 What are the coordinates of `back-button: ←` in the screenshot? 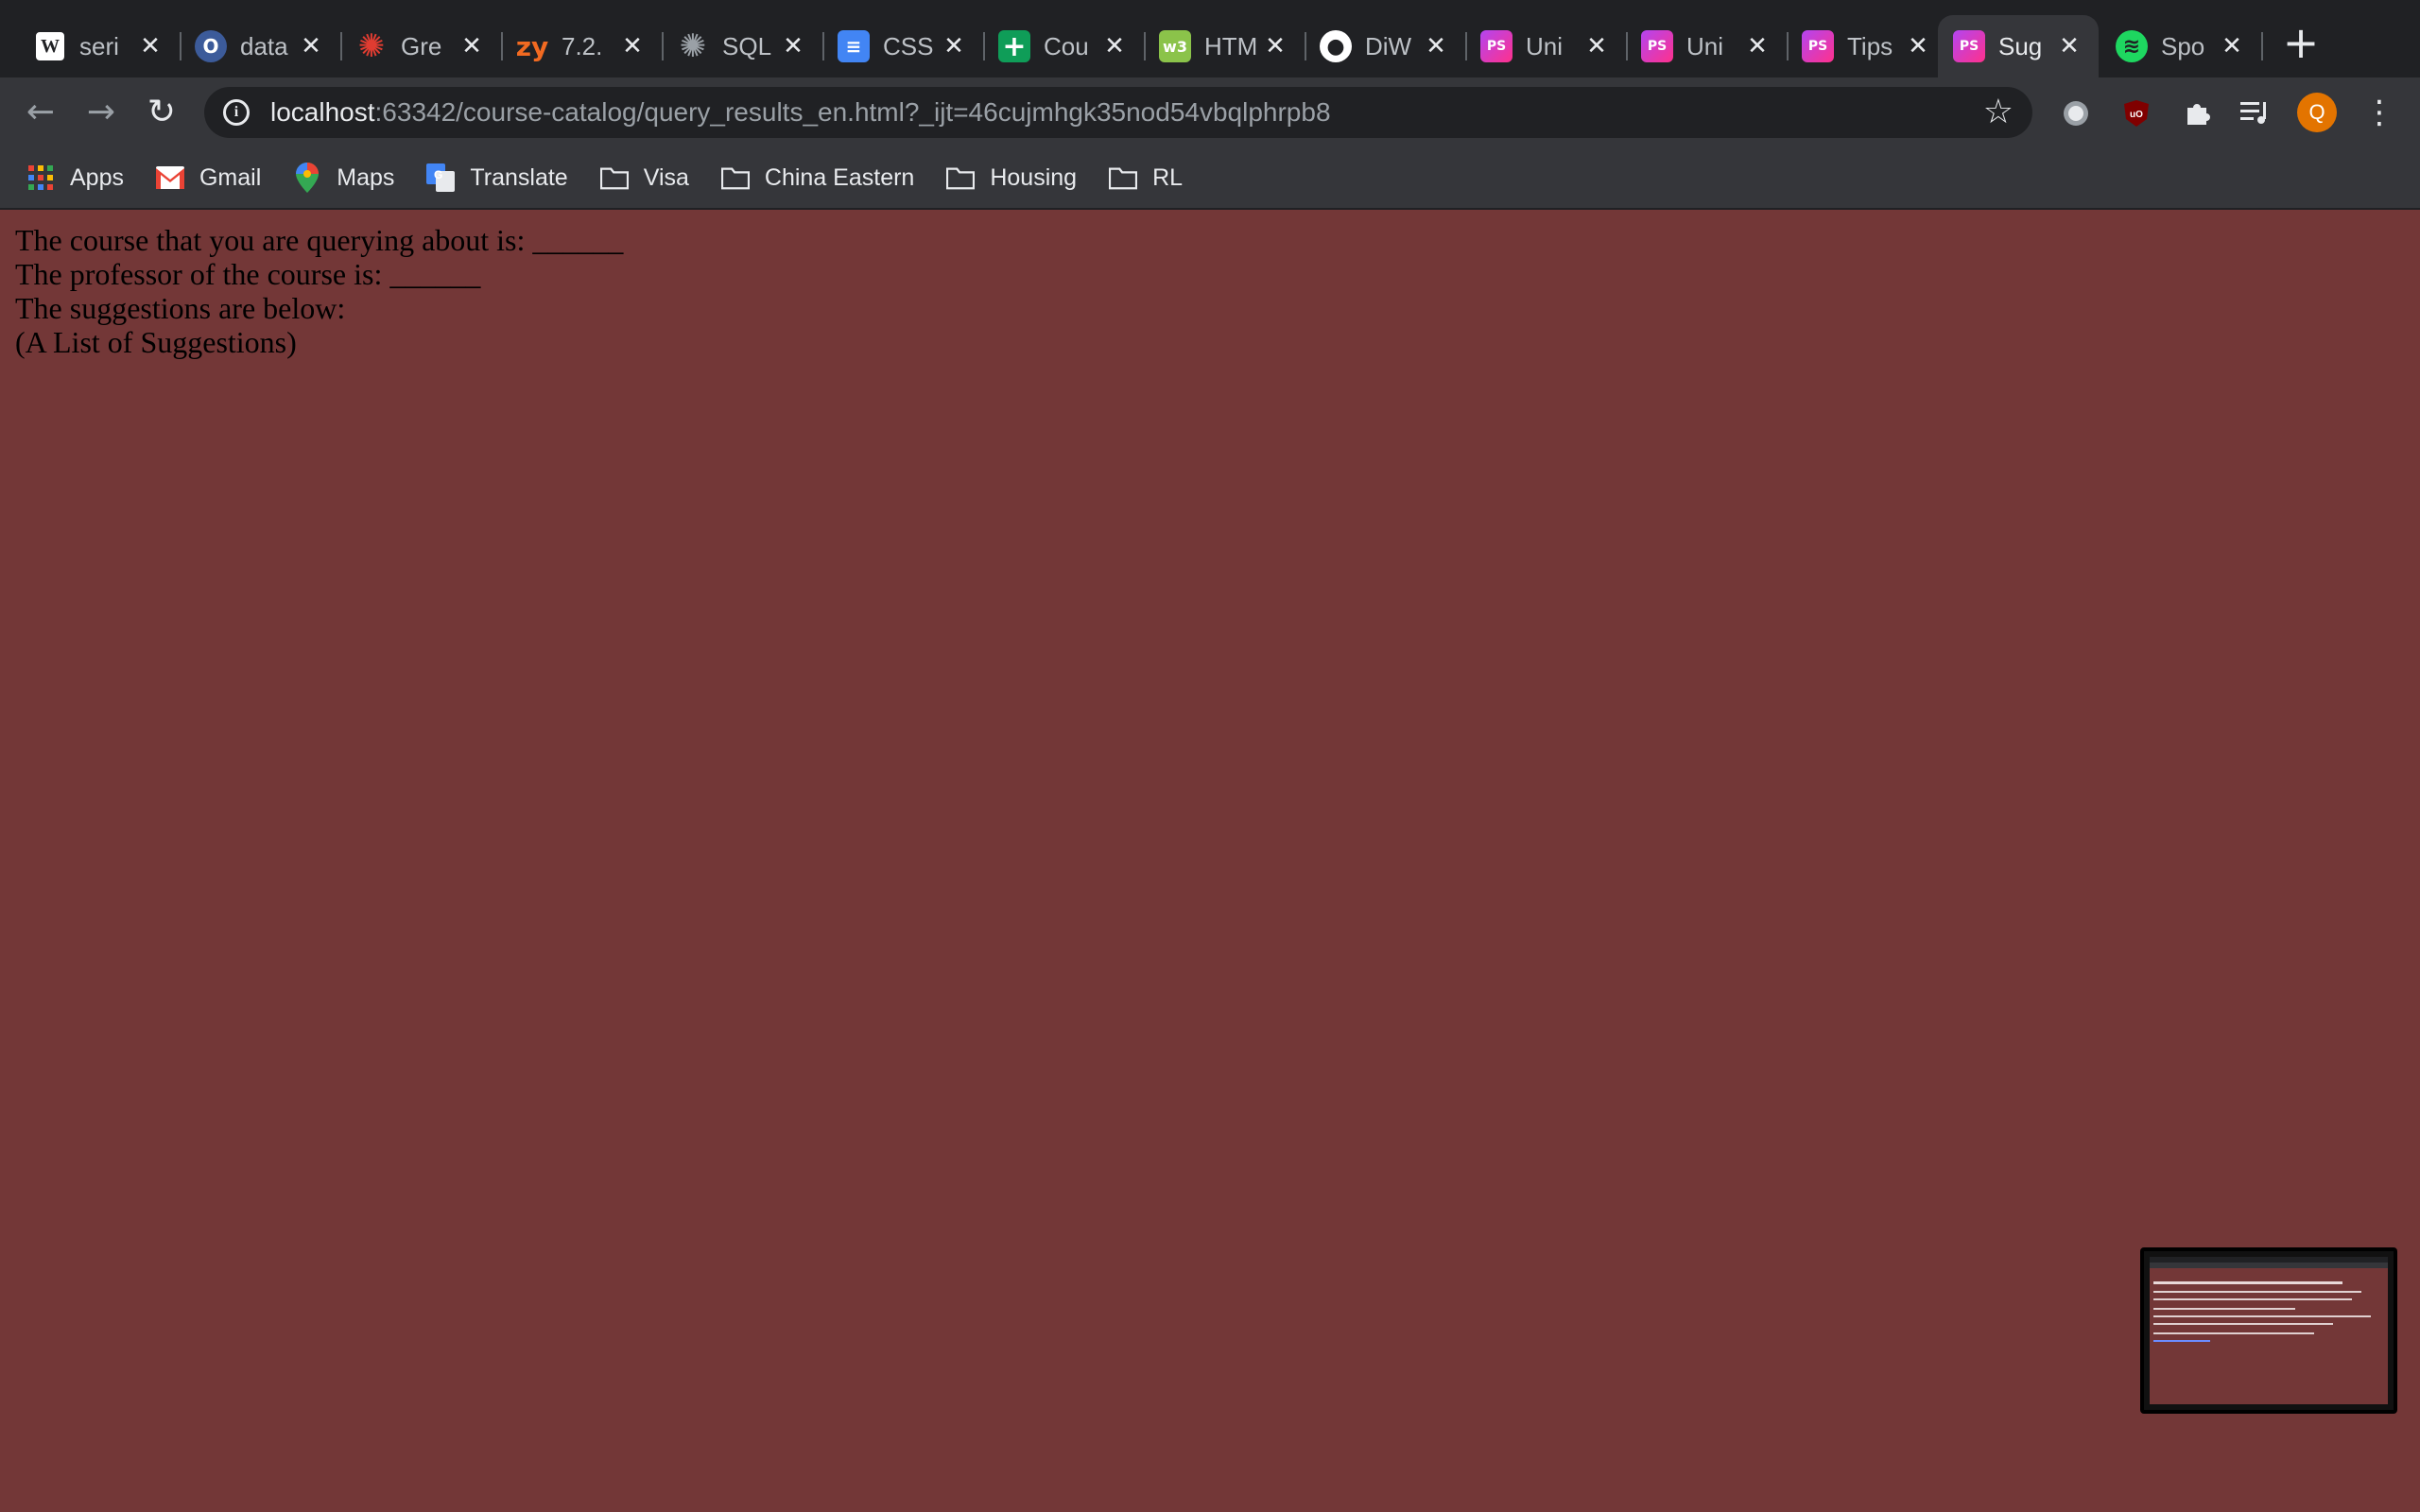 It's located at (40, 112).